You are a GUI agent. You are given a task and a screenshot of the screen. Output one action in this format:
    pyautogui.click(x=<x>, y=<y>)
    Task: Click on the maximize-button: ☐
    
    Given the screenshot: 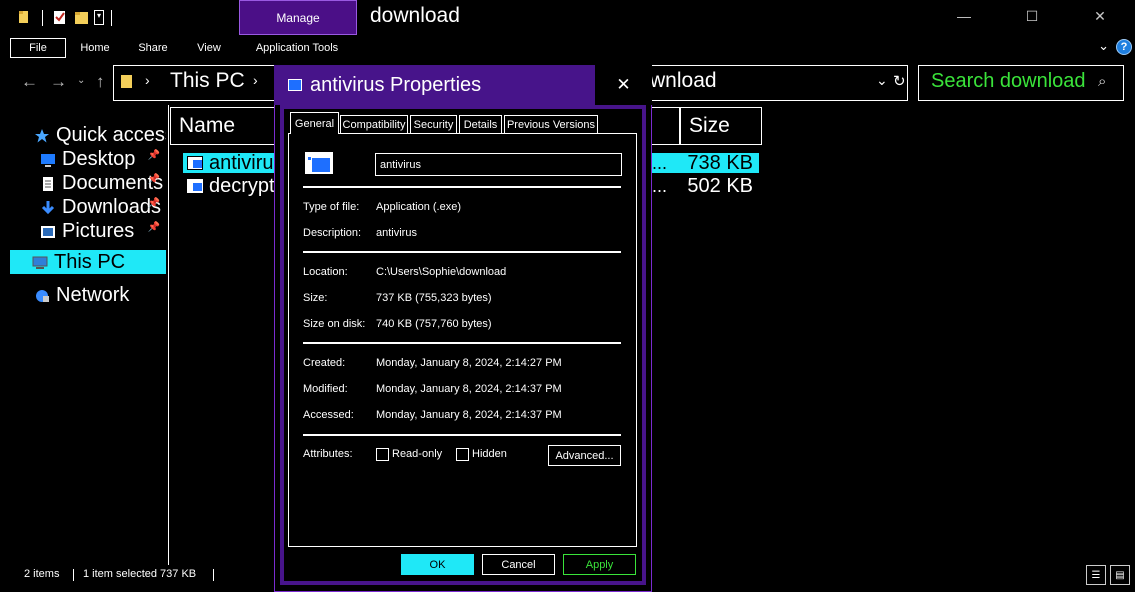 What is the action you would take?
    pyautogui.click(x=1032, y=16)
    